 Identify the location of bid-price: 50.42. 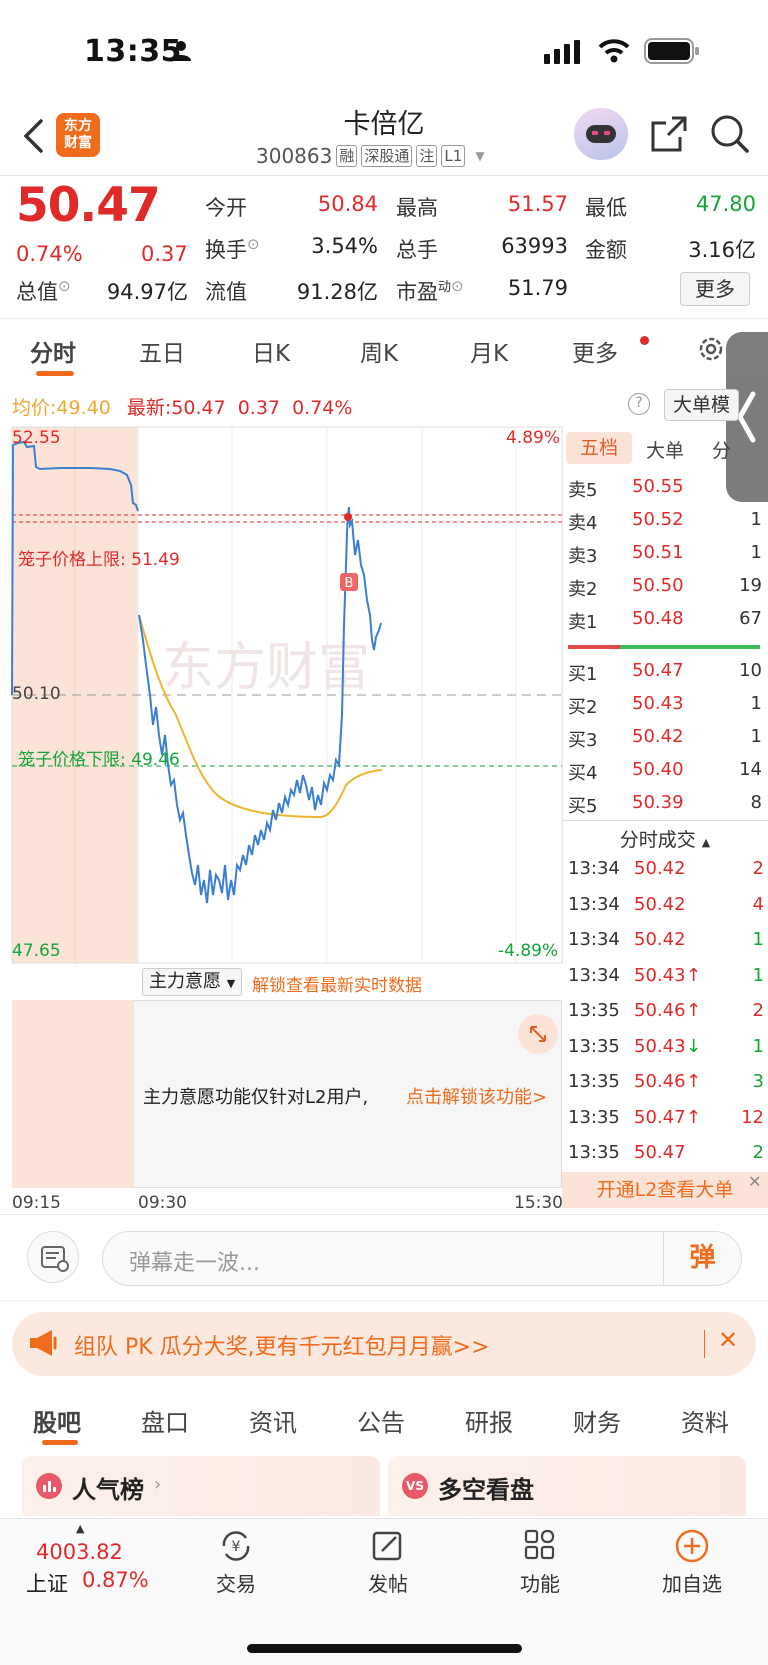
(658, 736).